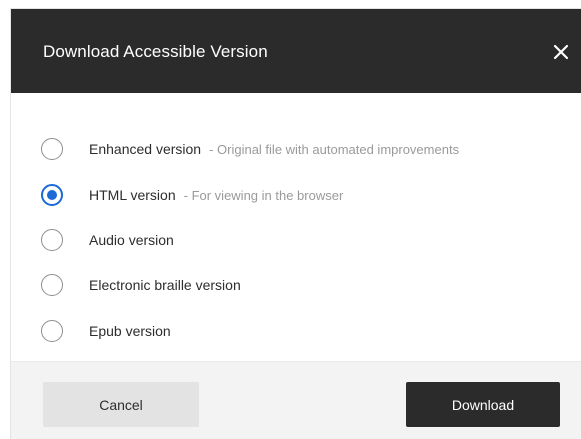 This screenshot has width=581, height=439. Describe the element at coordinates (52, 195) in the screenshot. I see `radio-html-version` at that location.